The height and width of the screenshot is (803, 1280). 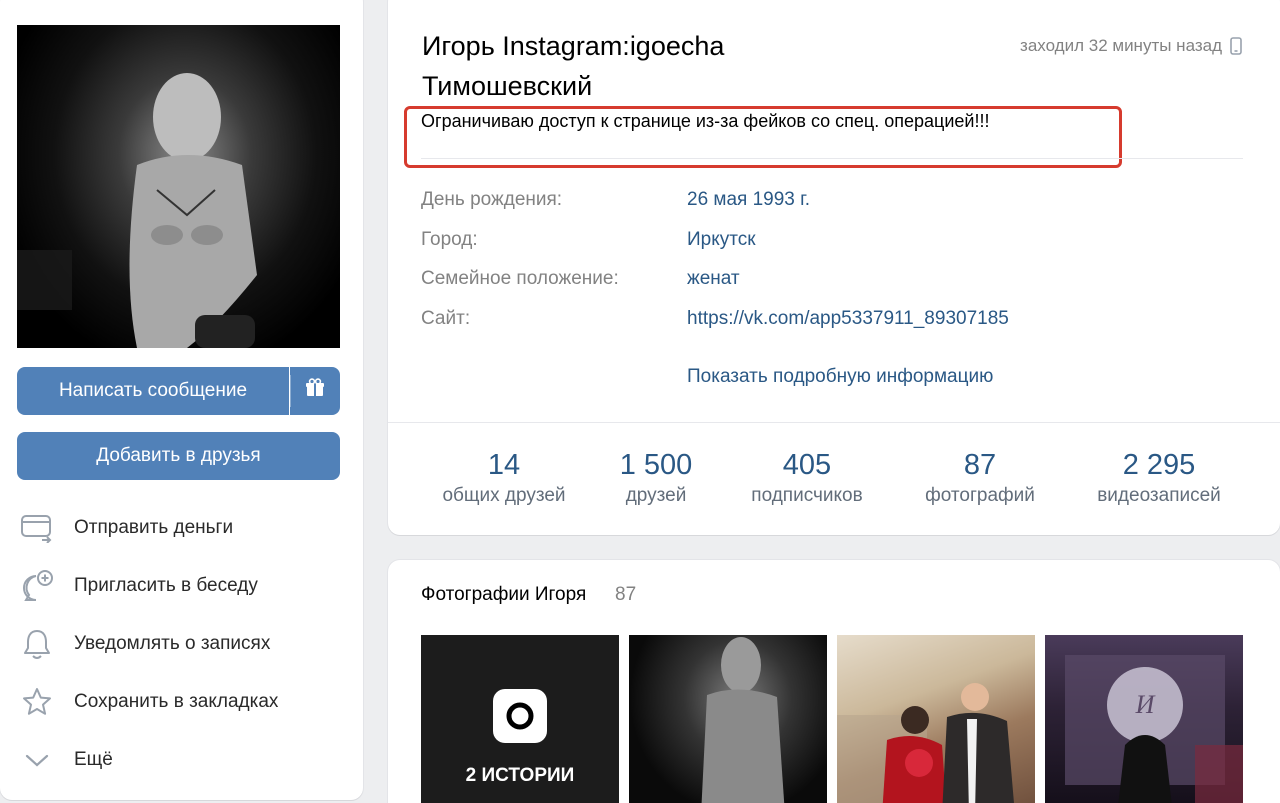 I want to click on photos-count: 87, so click(x=626, y=594).